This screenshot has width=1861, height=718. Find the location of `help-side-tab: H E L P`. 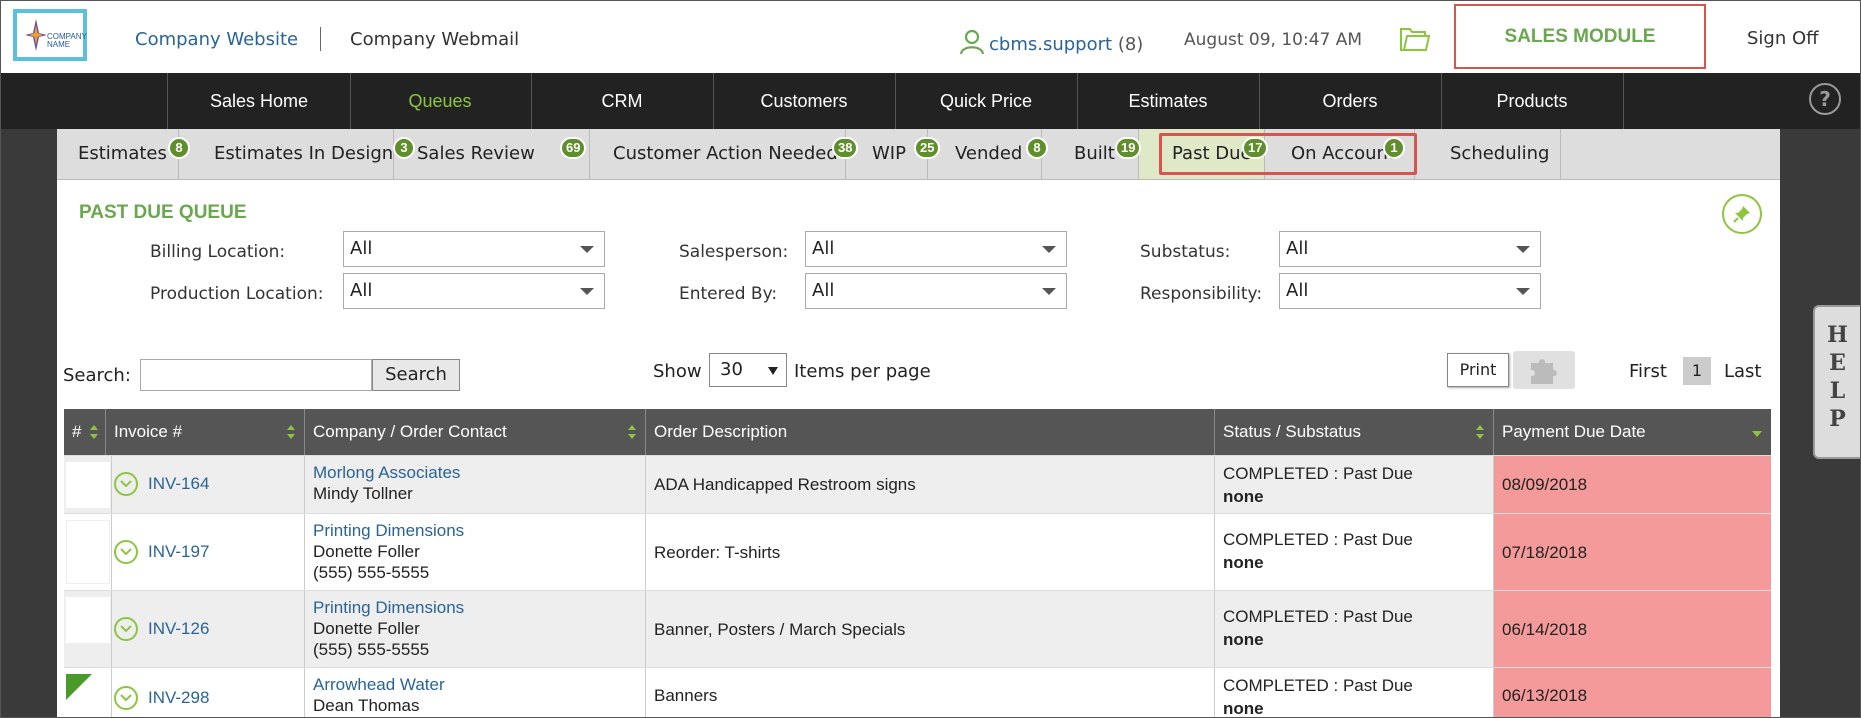

help-side-tab: H E L P is located at coordinates (1836, 382).